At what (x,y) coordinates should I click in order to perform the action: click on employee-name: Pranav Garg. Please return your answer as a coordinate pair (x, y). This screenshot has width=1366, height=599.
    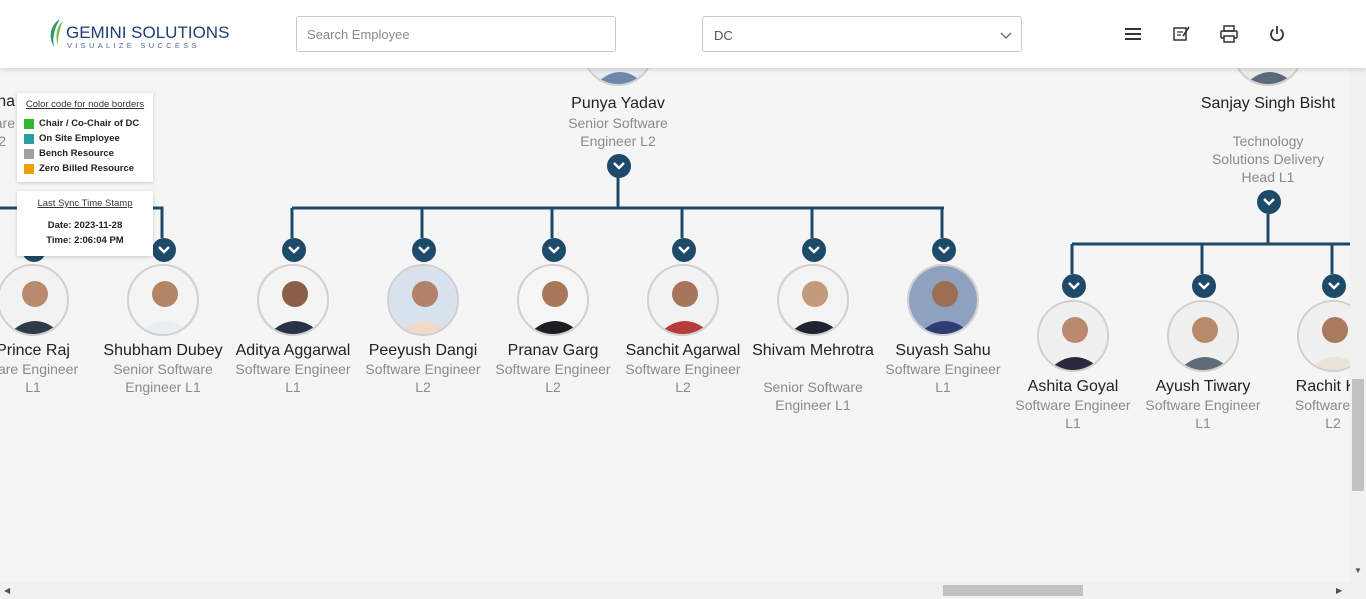
    Looking at the image, I should click on (553, 351).